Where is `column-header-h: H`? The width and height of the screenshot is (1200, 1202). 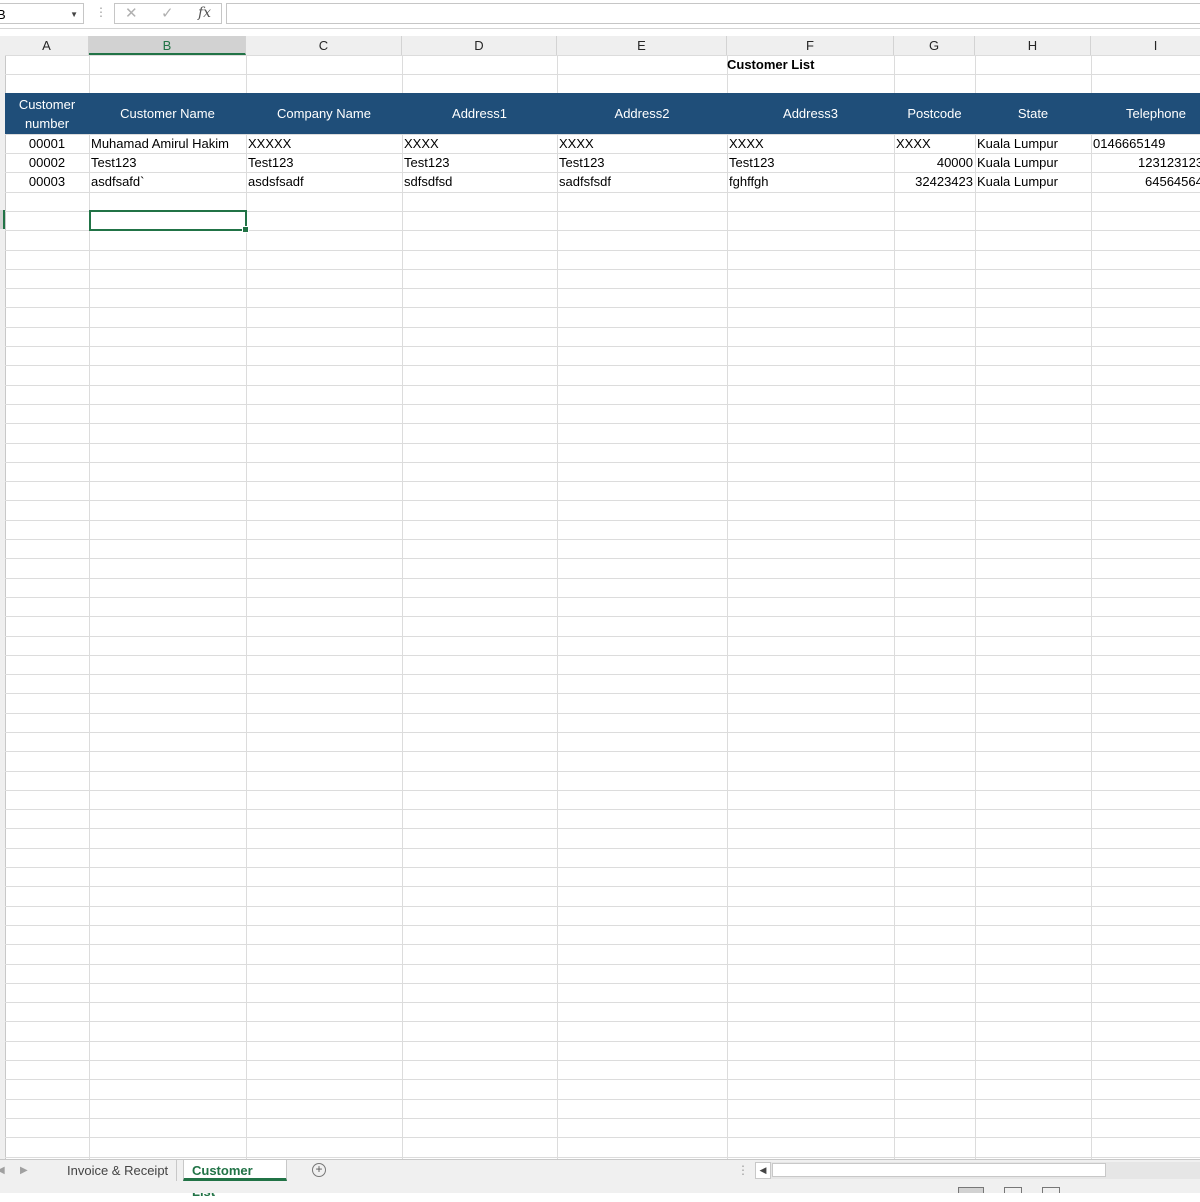
column-header-h: H is located at coordinates (1033, 45).